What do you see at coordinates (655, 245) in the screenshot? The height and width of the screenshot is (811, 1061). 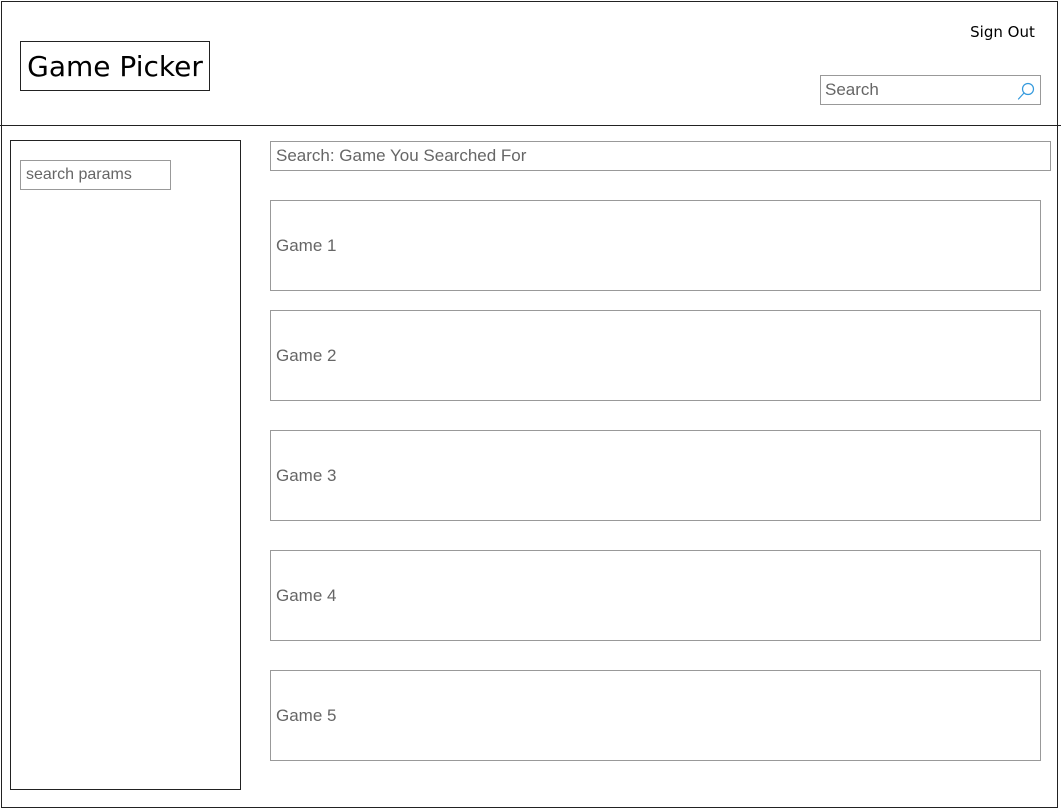 I see `game-result-card: Game 1` at bounding box center [655, 245].